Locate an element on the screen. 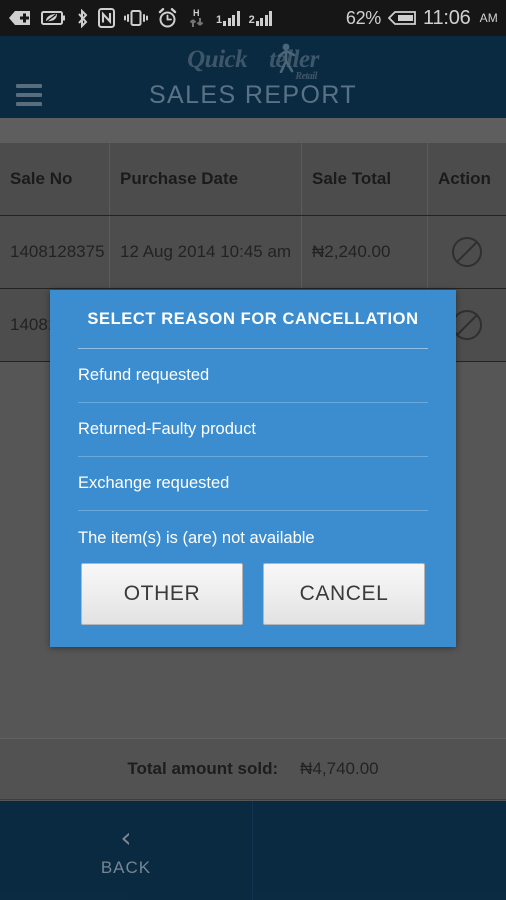 The width and height of the screenshot is (506, 900). page-title: SALES REPORT is located at coordinates (253, 94).